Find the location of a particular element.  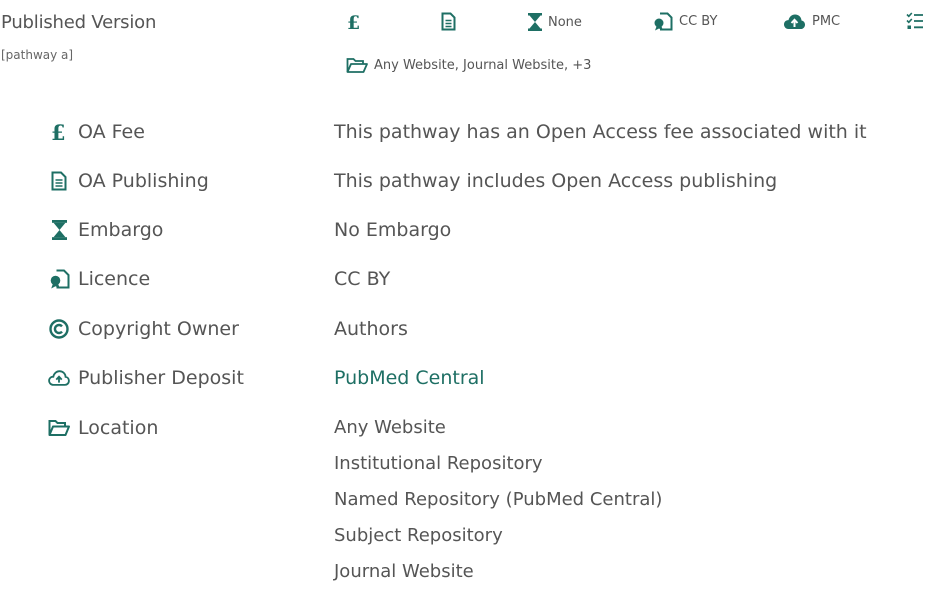

pathway-title: Published Version is located at coordinates (79, 22).